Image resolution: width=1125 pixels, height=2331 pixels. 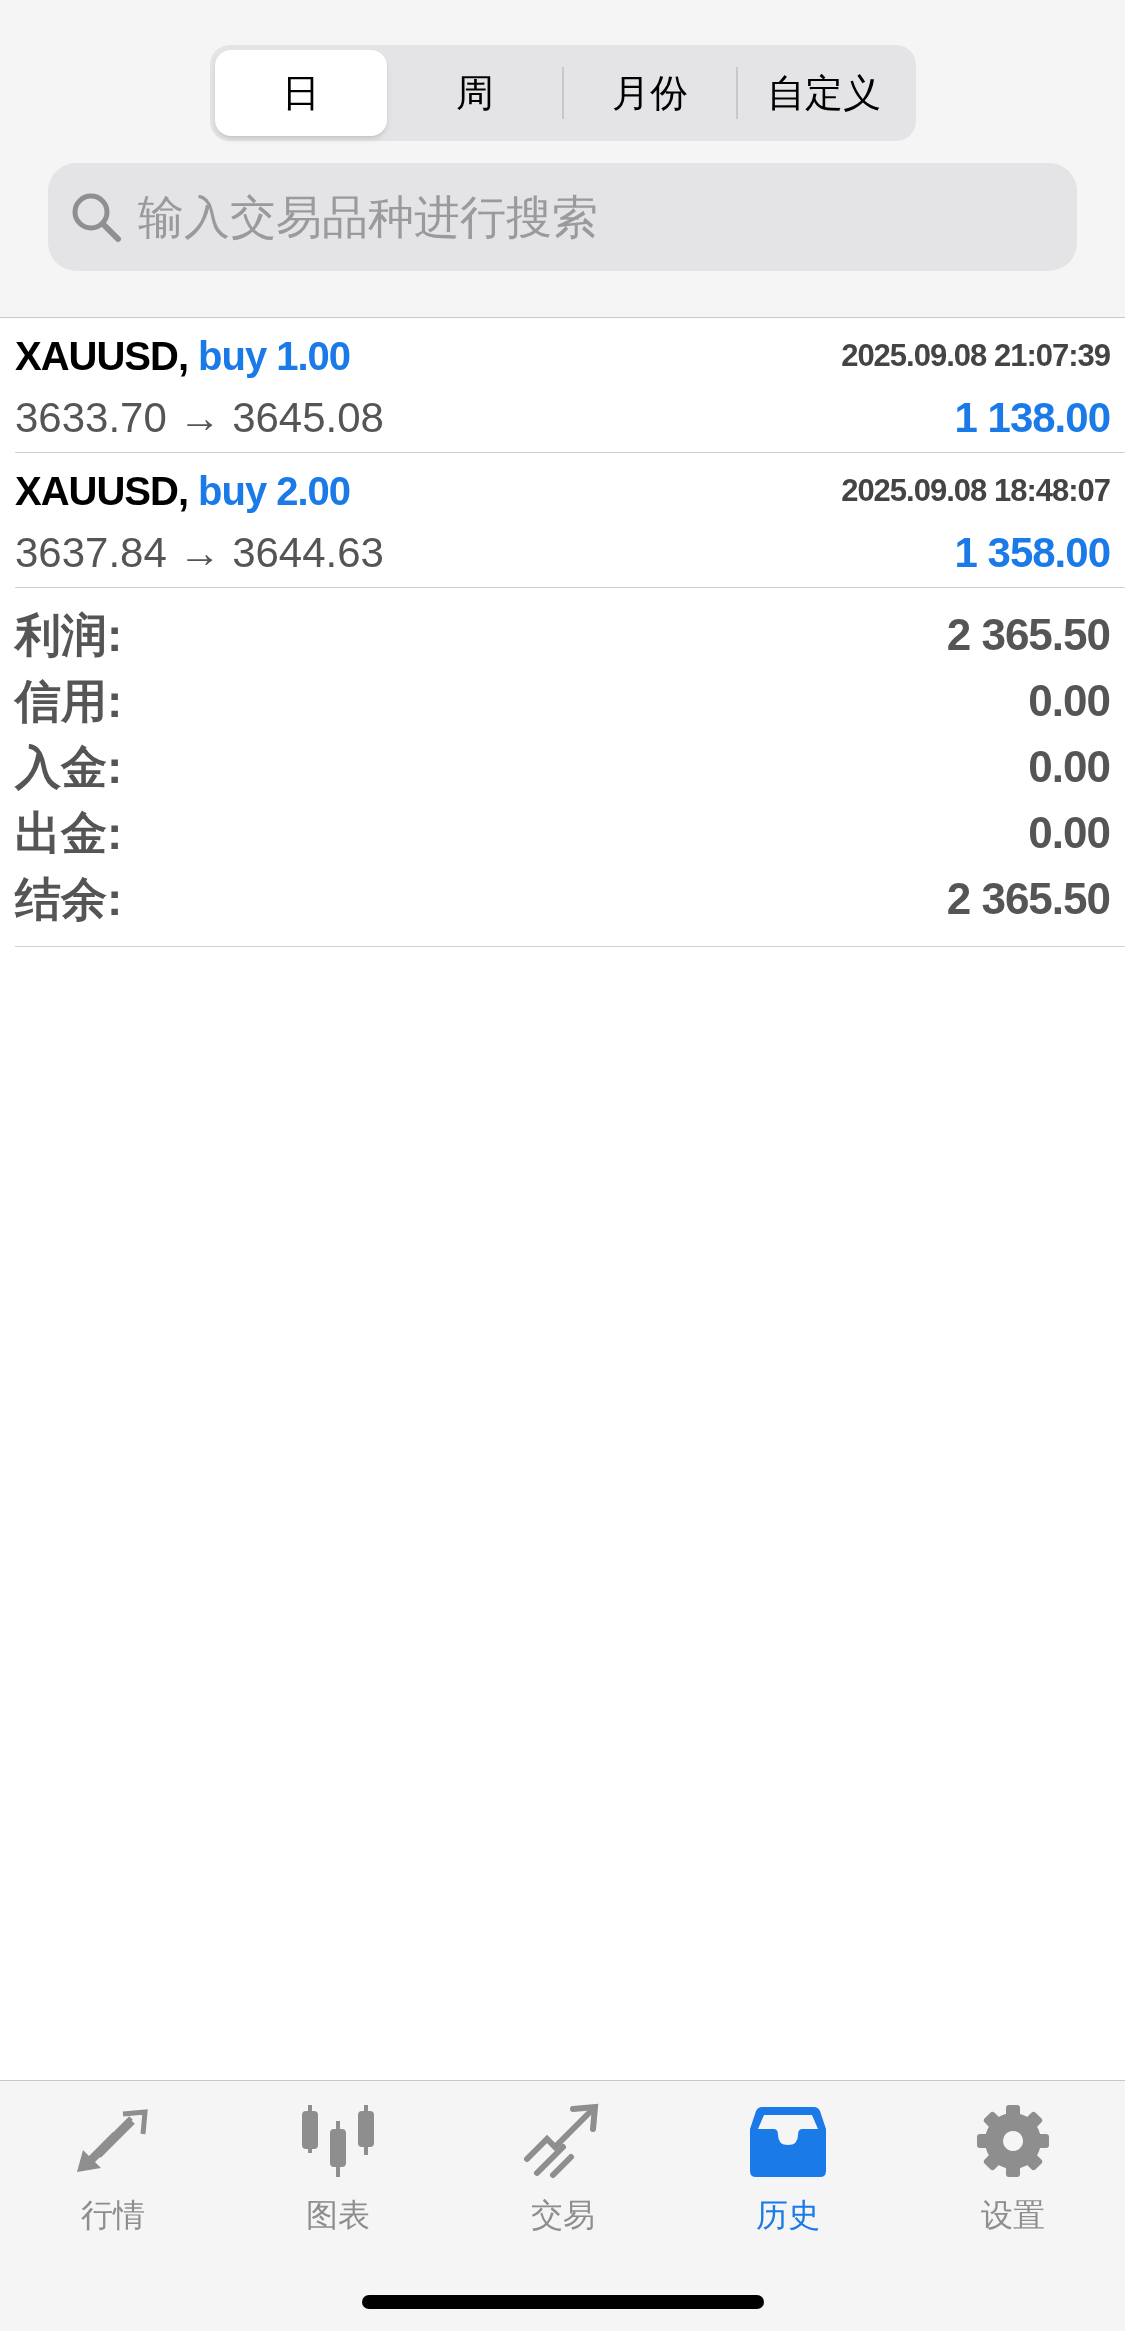 I want to click on tab-bar-item: 历史, so click(x=787, y=2170).